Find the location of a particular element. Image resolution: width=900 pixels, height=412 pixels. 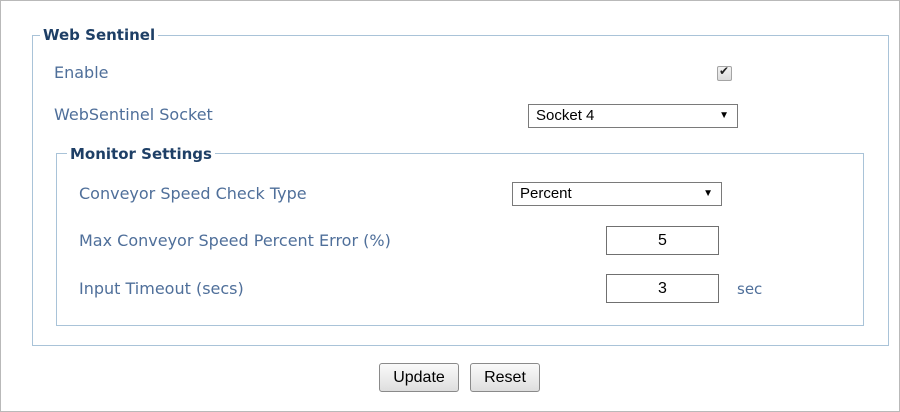

check-type-select: Percent ▼ is located at coordinates (617, 194).